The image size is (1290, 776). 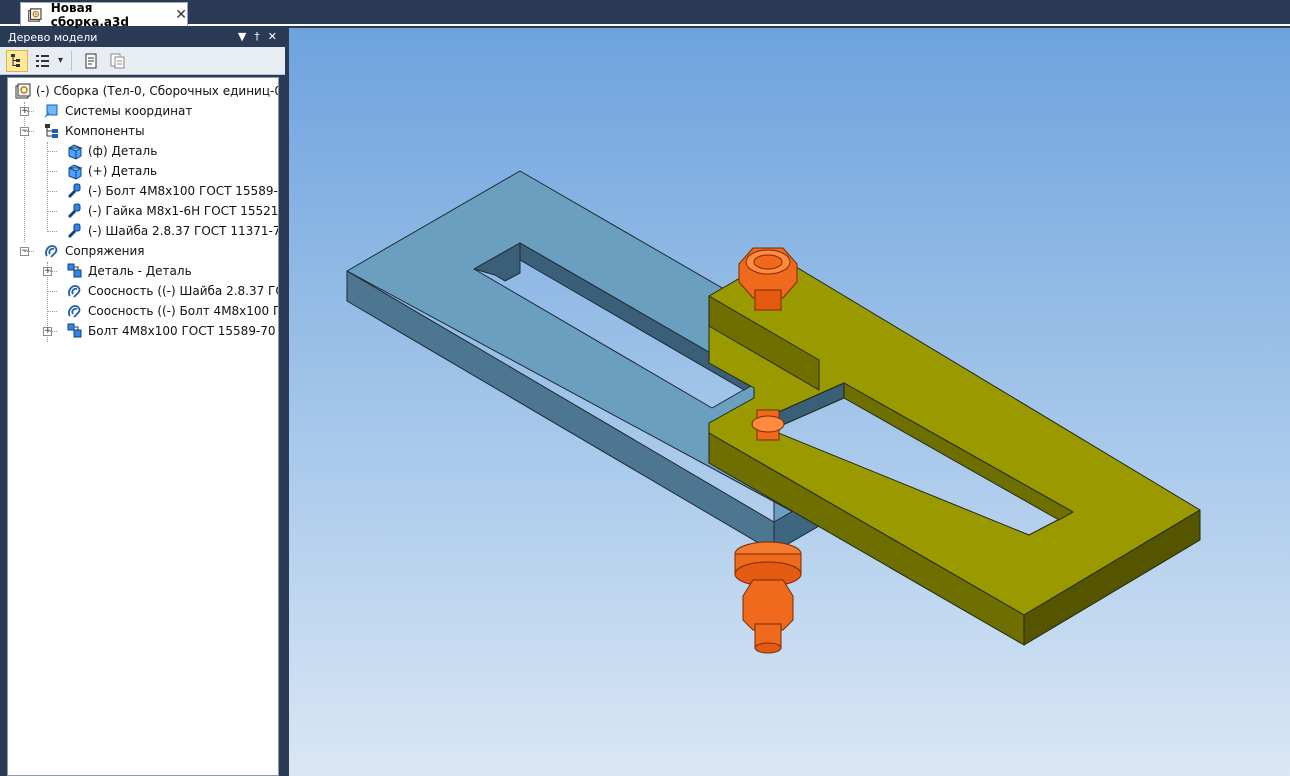 I want to click on tree-view-icon, so click(x=15, y=60).